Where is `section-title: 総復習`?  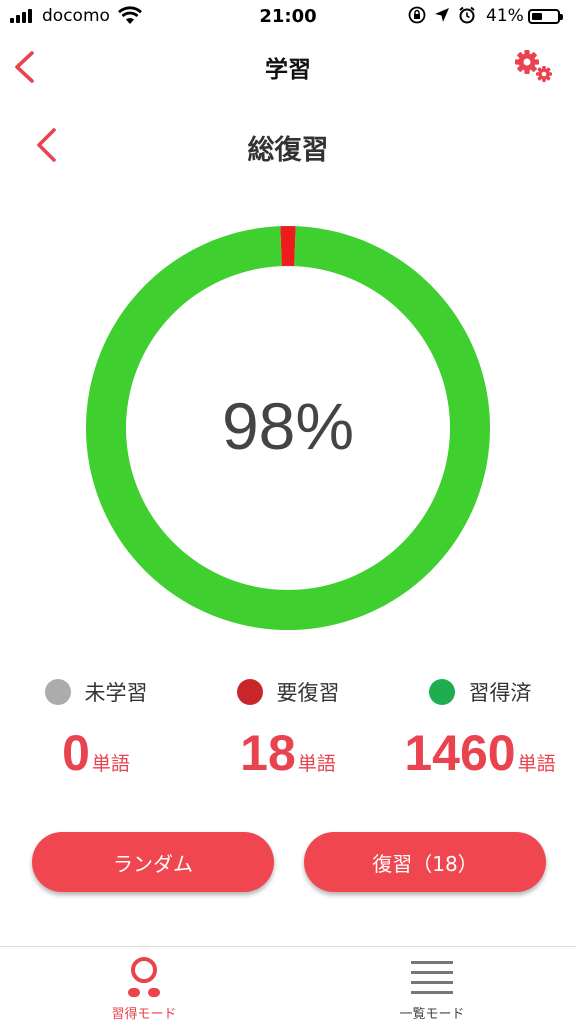 section-title: 総復習 is located at coordinates (288, 150).